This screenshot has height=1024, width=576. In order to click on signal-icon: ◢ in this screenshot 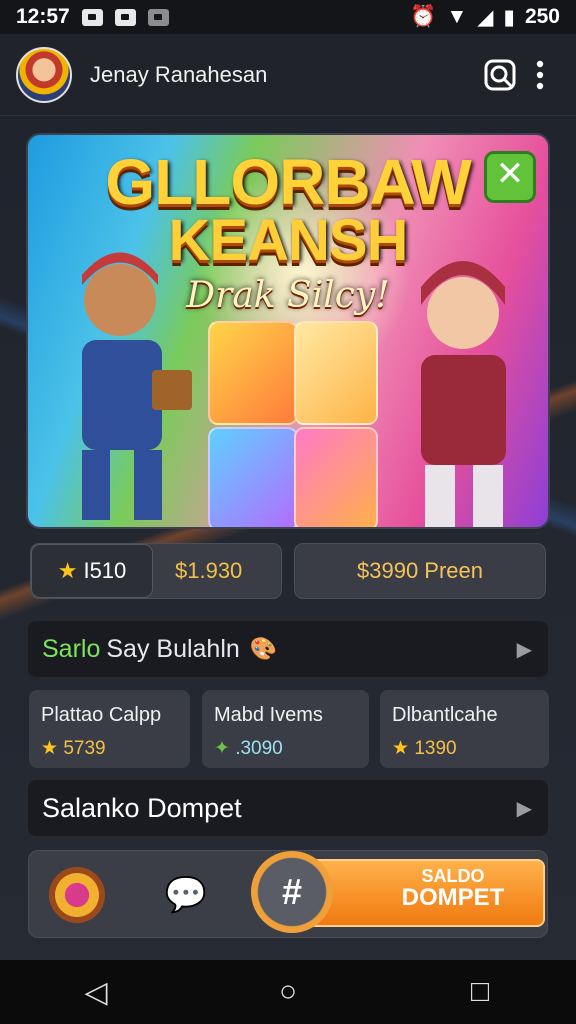, I will do `click(485, 17)`.